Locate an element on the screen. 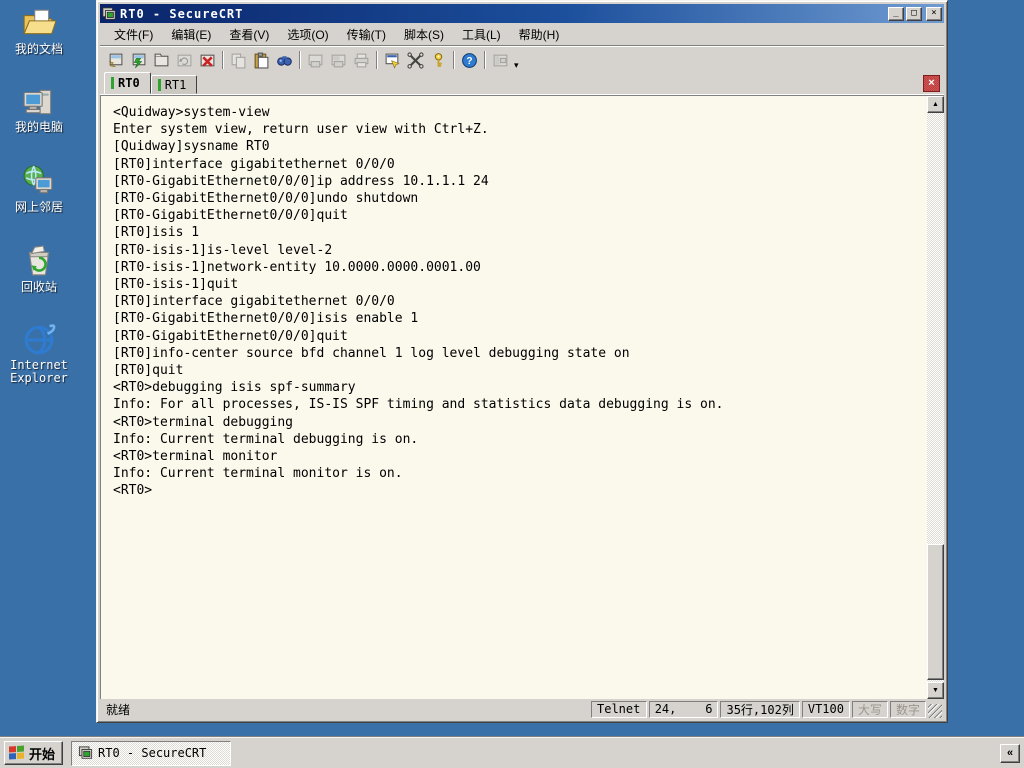 This screenshot has width=1024, height=768. terminal-line: [RT0-GigabitEthernet0/0/0]undo shutdown is located at coordinates (266, 199).